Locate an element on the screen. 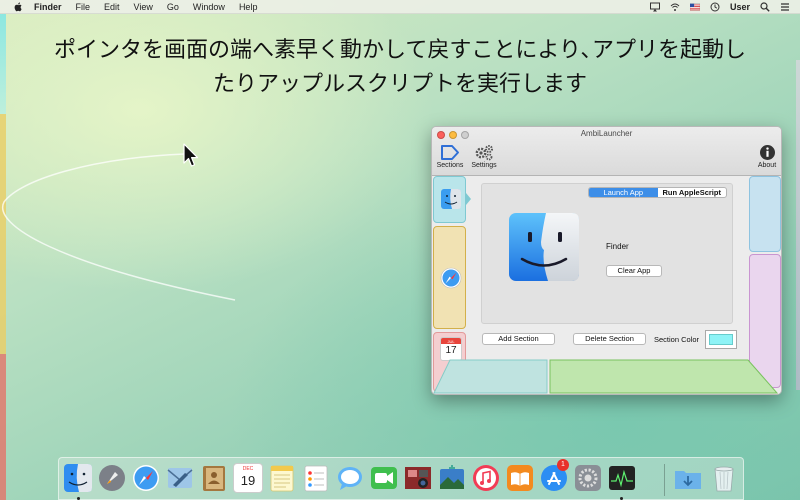 This screenshot has height=500, width=800. trash-icon is located at coordinates (724, 478).